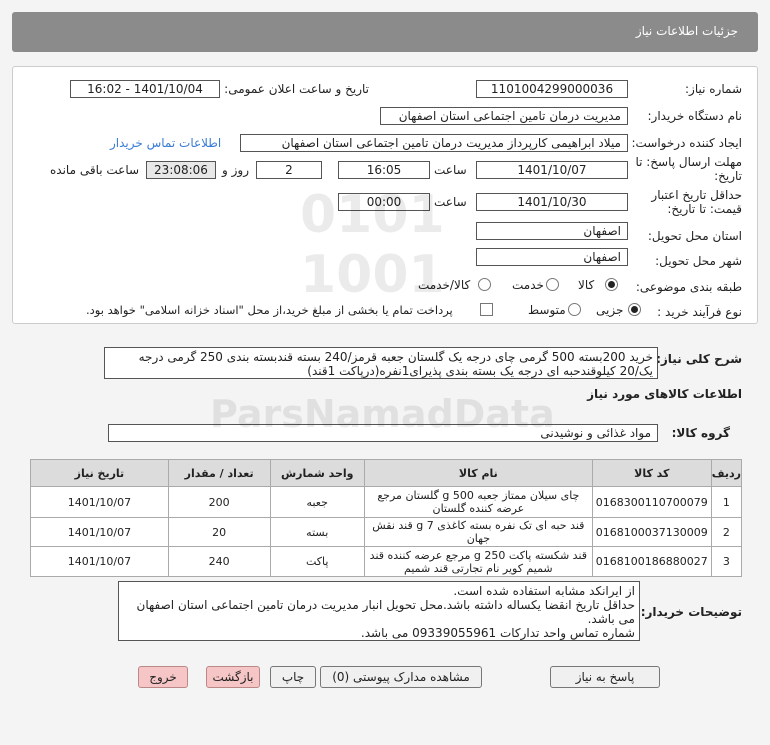  What do you see at coordinates (688, 287) in the screenshot?
I see `category-label: طبقه بندی موضوعی:` at bounding box center [688, 287].